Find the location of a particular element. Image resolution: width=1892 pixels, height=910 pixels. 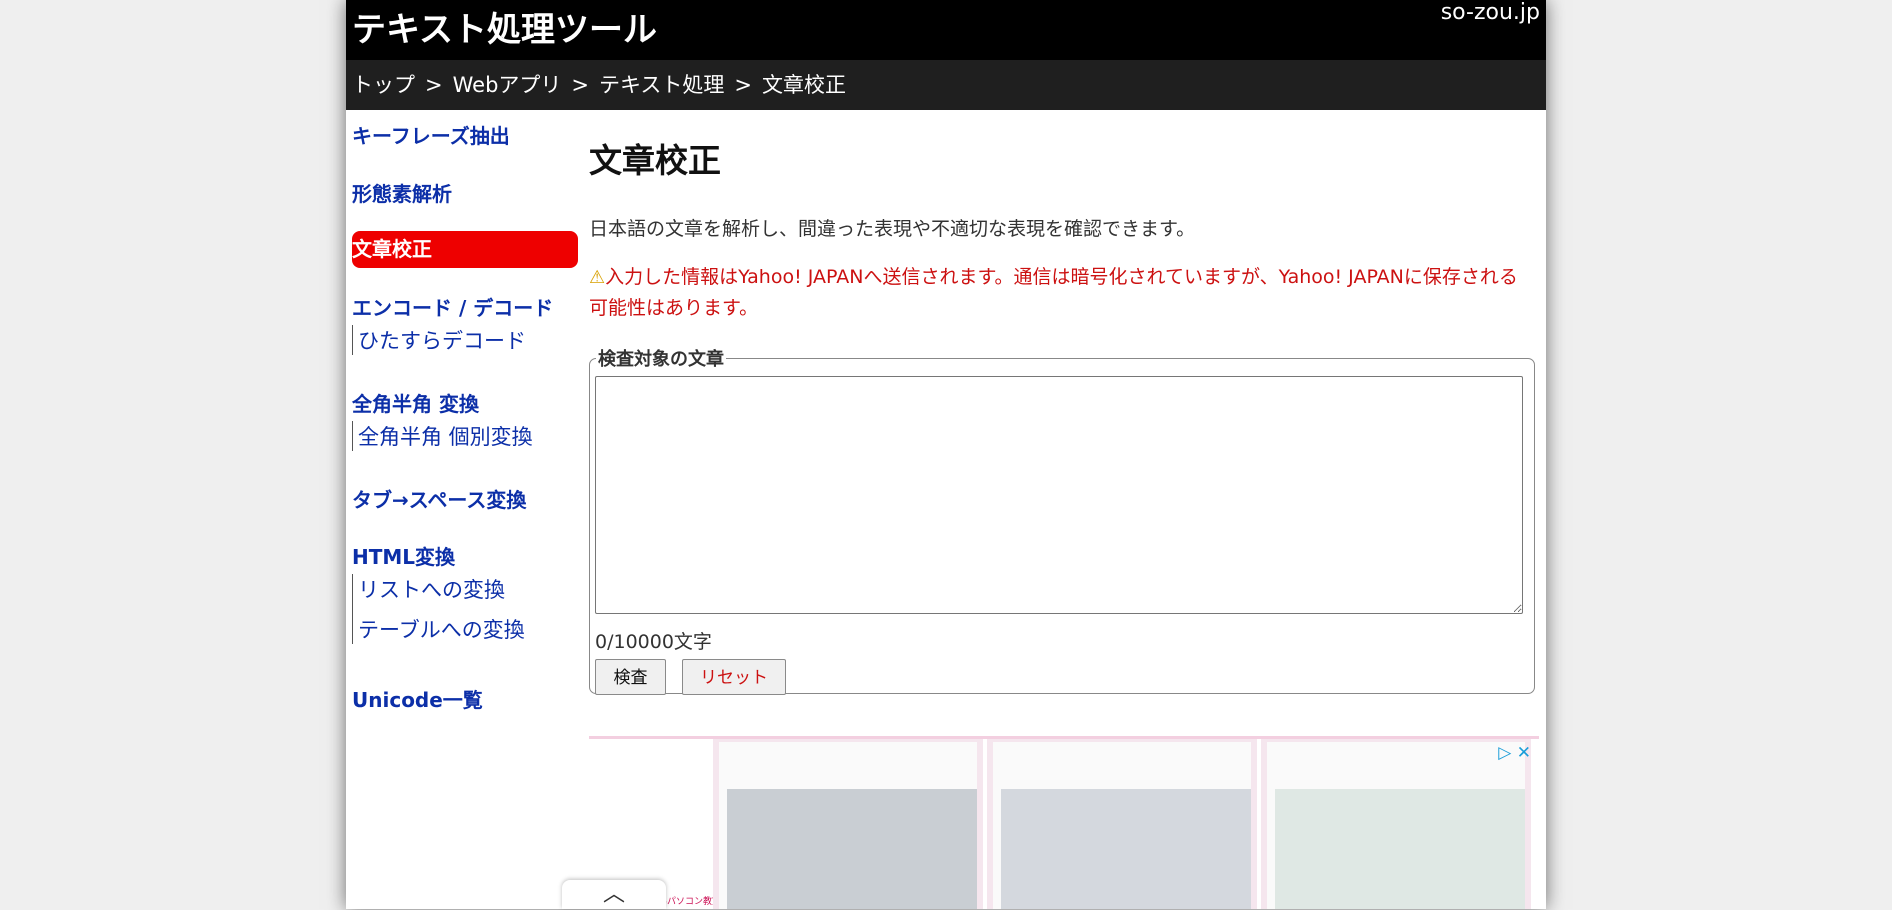

breadcrumb-top: トップ is located at coordinates (383, 85).